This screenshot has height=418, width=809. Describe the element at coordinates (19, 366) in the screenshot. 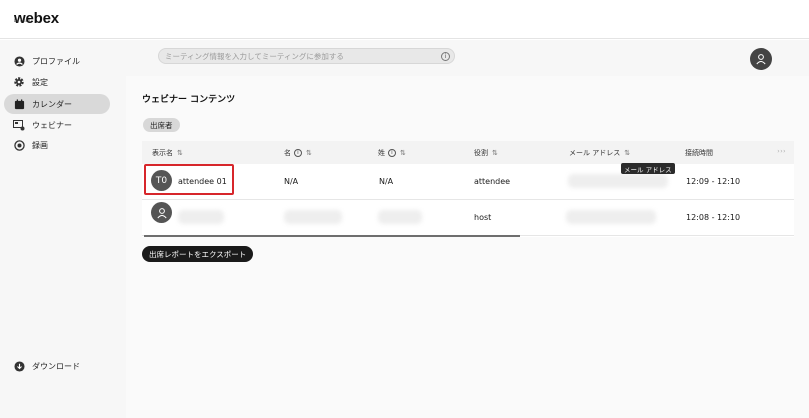

I see `download-icon` at that location.